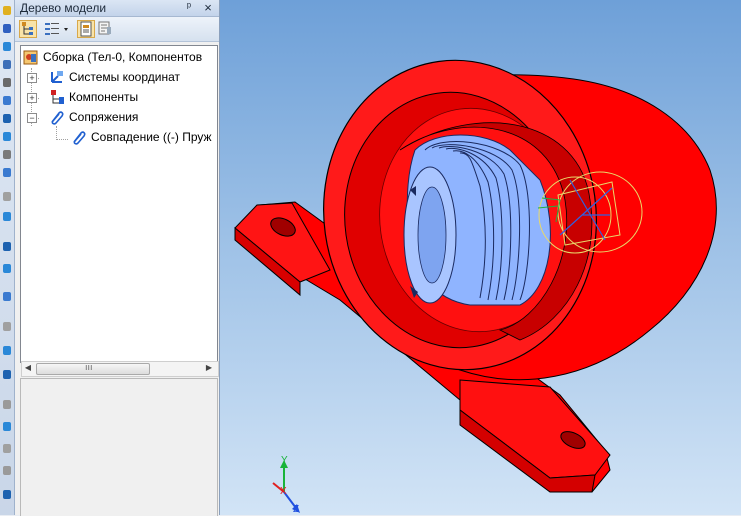 The height and width of the screenshot is (516, 741). I want to click on document-view-button, so click(86, 29).